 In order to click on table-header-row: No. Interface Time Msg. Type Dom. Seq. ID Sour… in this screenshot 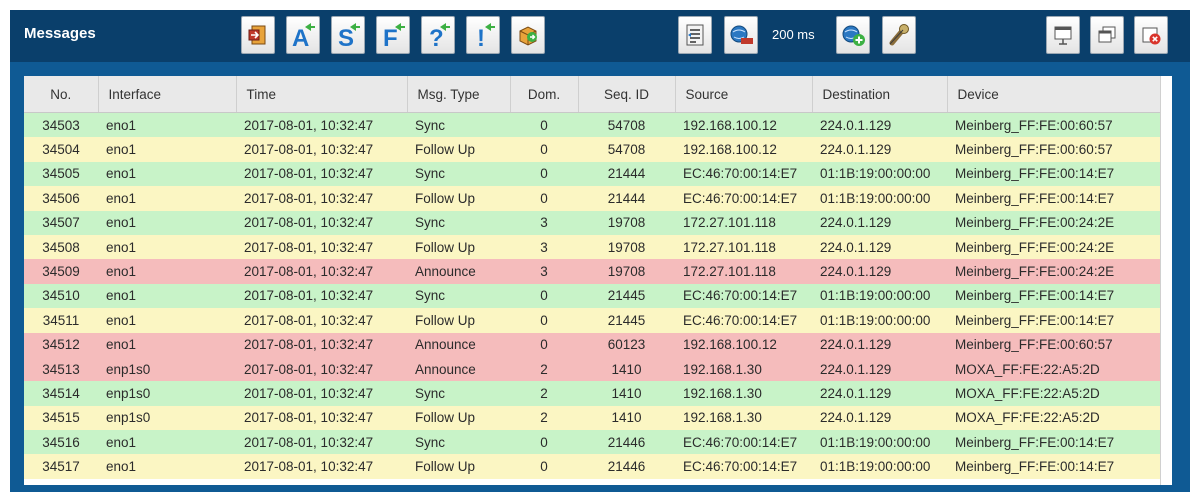, I will do `click(592, 94)`.